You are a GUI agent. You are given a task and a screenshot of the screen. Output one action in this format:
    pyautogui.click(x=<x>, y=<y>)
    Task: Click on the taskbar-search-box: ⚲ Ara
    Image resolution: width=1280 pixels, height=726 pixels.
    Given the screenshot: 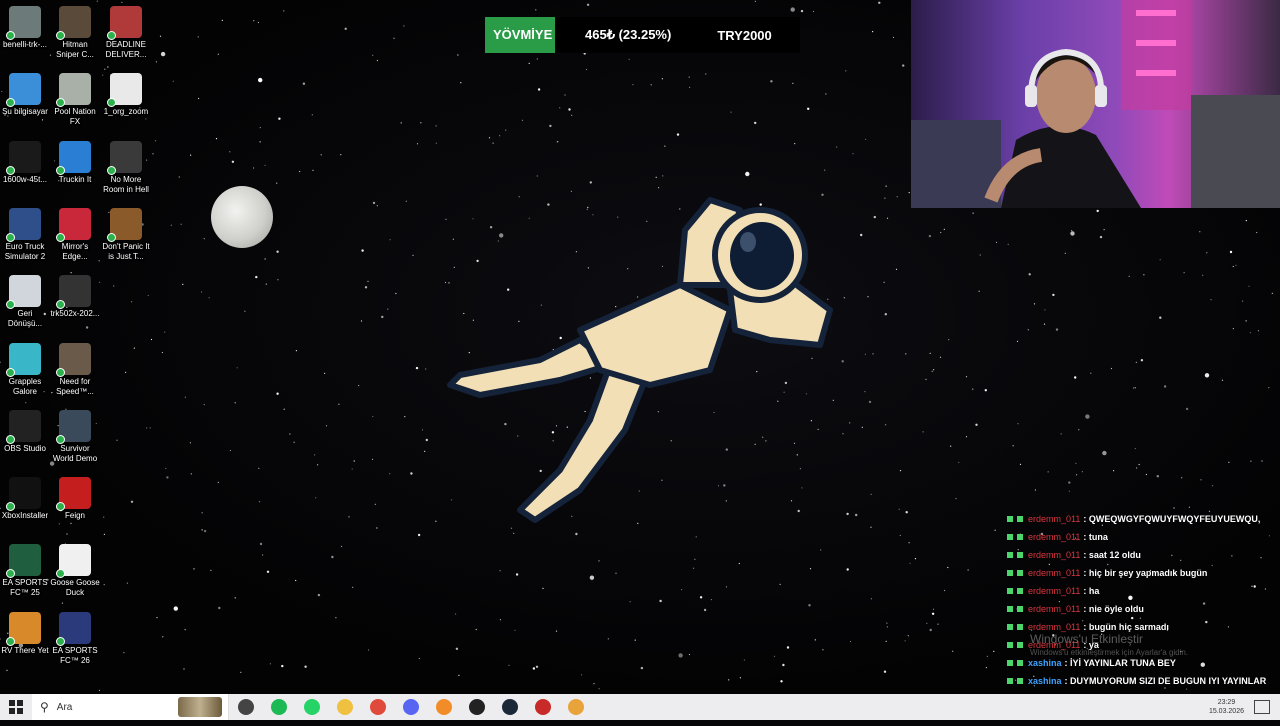 What is the action you would take?
    pyautogui.click(x=130, y=707)
    